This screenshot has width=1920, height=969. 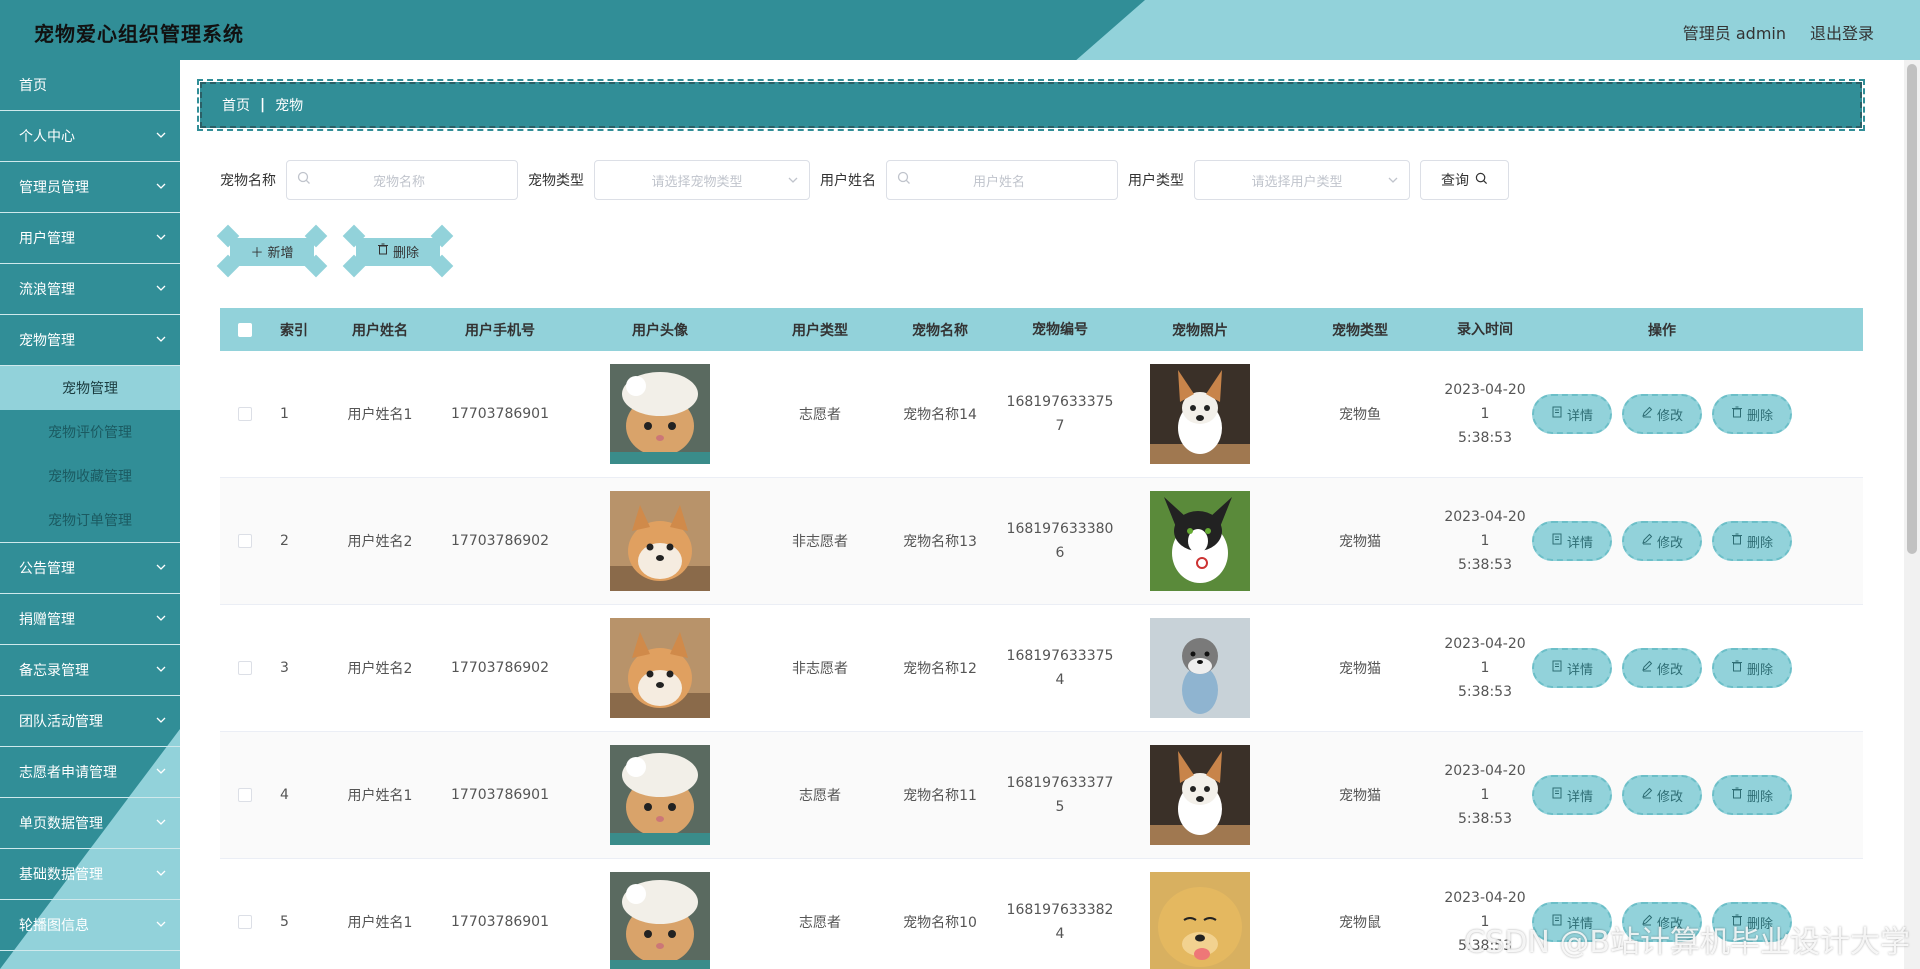 I want to click on sidebar-item-label: 团队活动管理, so click(x=61, y=722).